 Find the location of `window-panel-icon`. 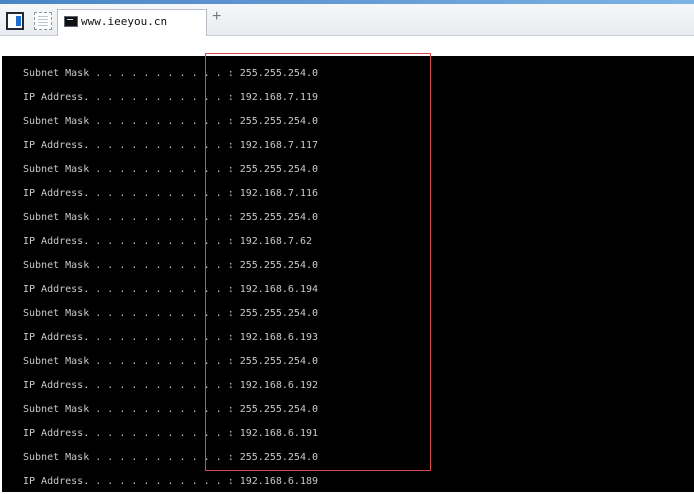

window-panel-icon is located at coordinates (15, 21).